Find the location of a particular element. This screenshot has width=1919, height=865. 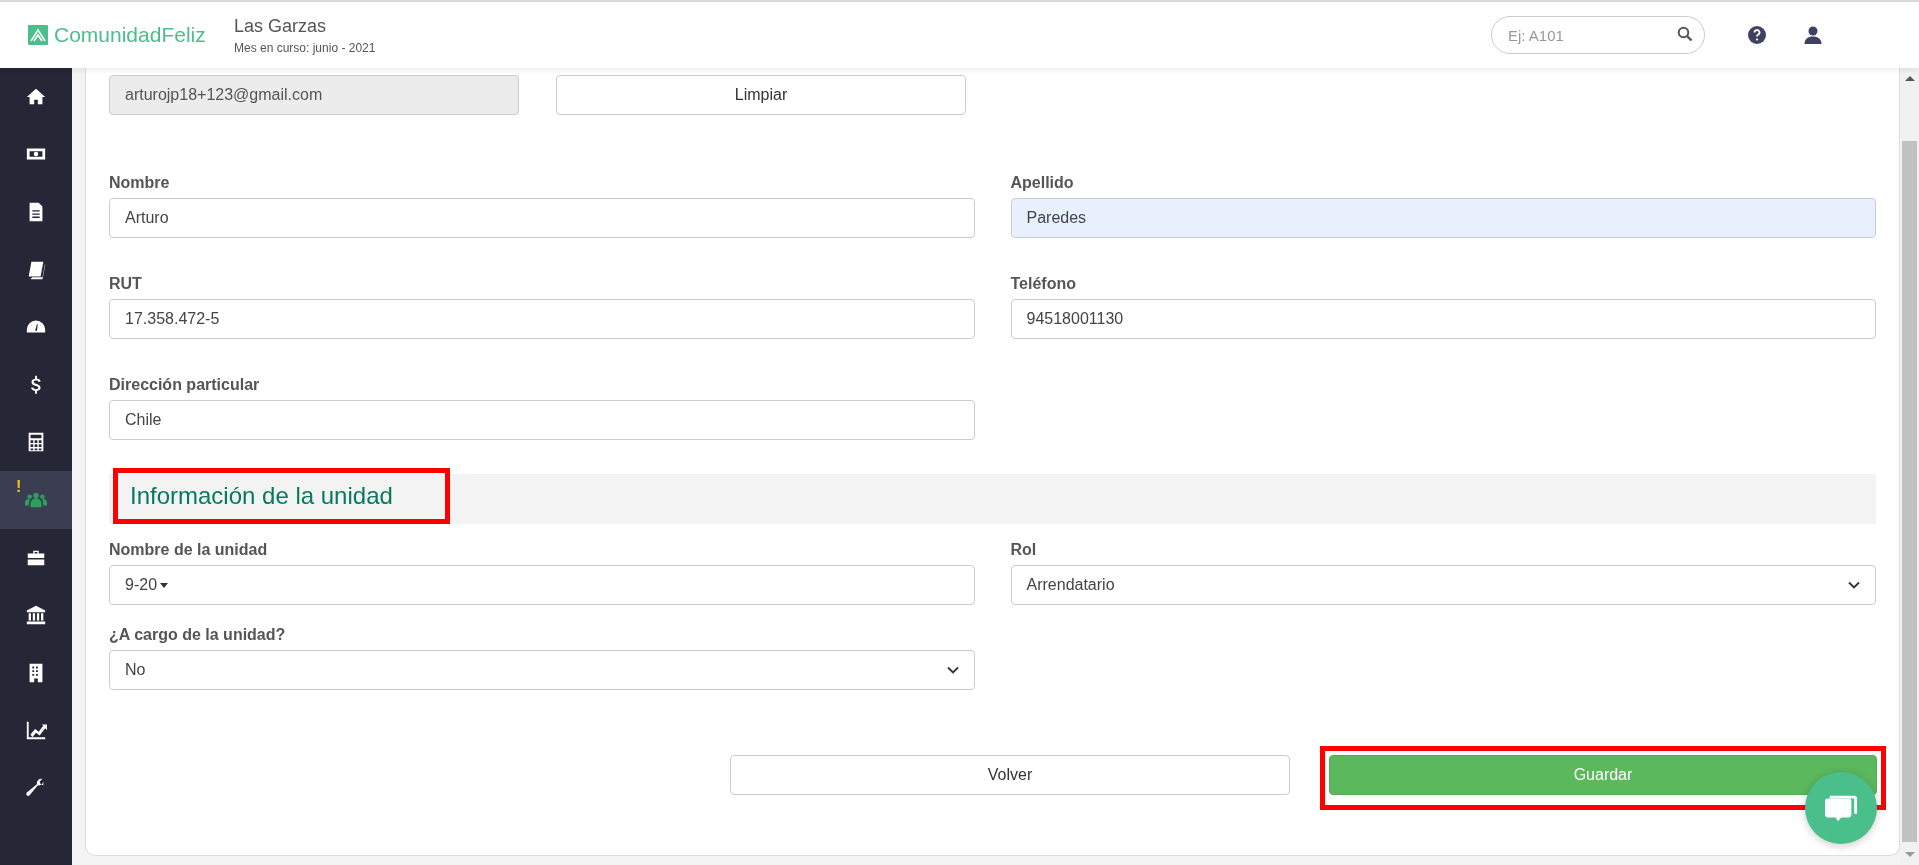

field-label: Nombre de la unidad is located at coordinates (189, 550).